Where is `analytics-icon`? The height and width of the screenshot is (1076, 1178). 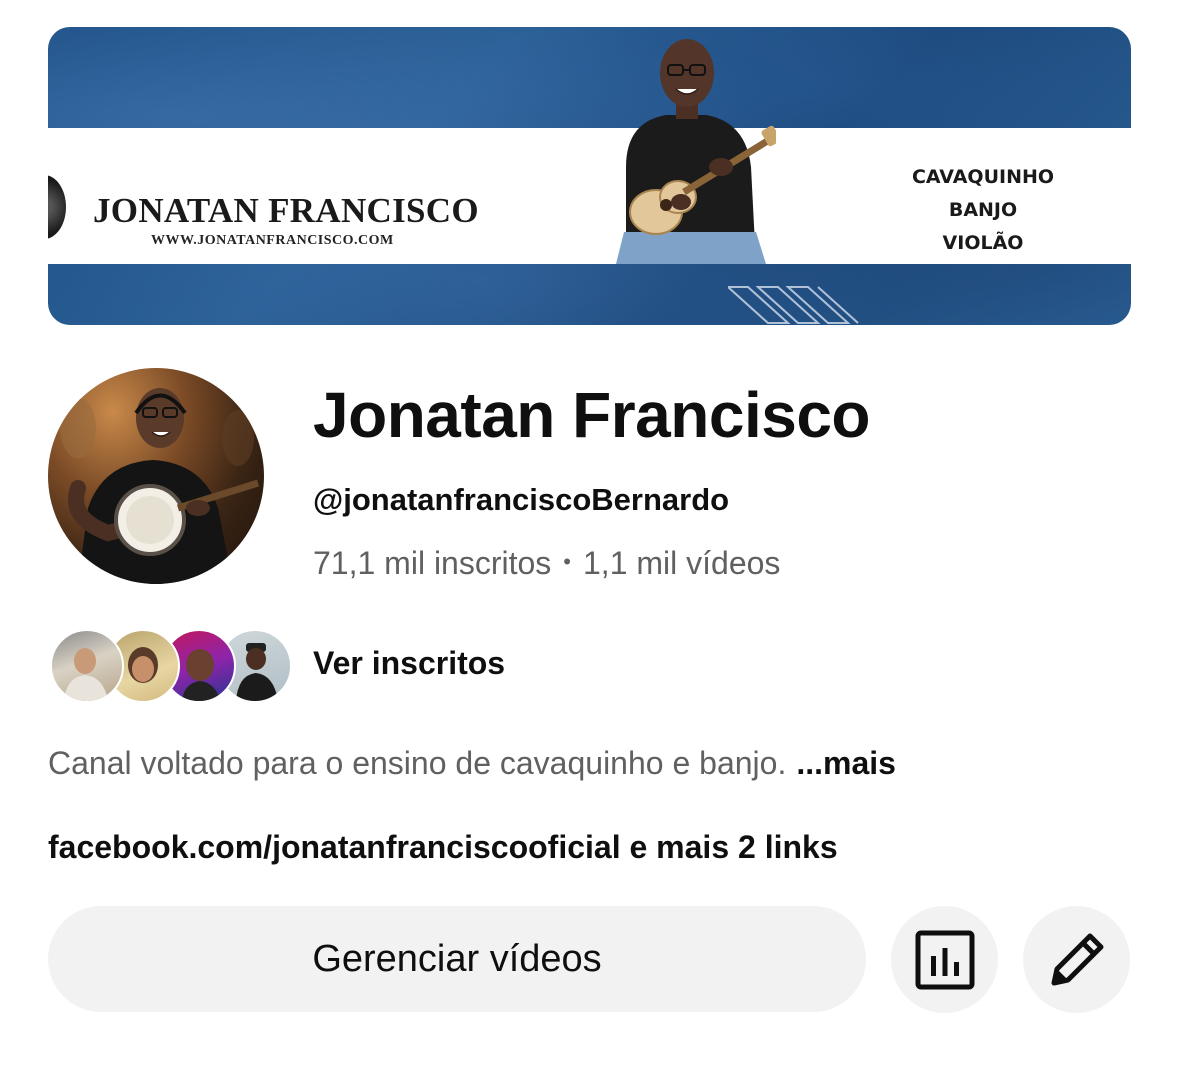 analytics-icon is located at coordinates (944, 959).